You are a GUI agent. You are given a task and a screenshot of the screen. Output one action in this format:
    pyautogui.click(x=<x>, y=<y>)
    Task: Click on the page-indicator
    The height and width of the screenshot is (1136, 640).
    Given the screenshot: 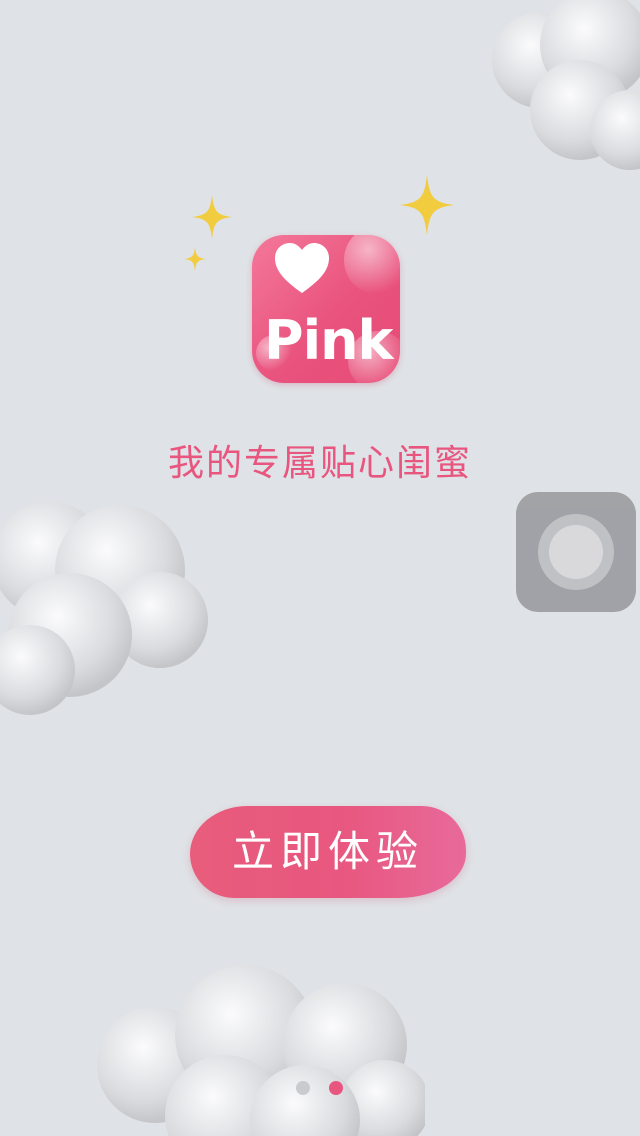 What is the action you would take?
    pyautogui.click(x=321, y=1089)
    